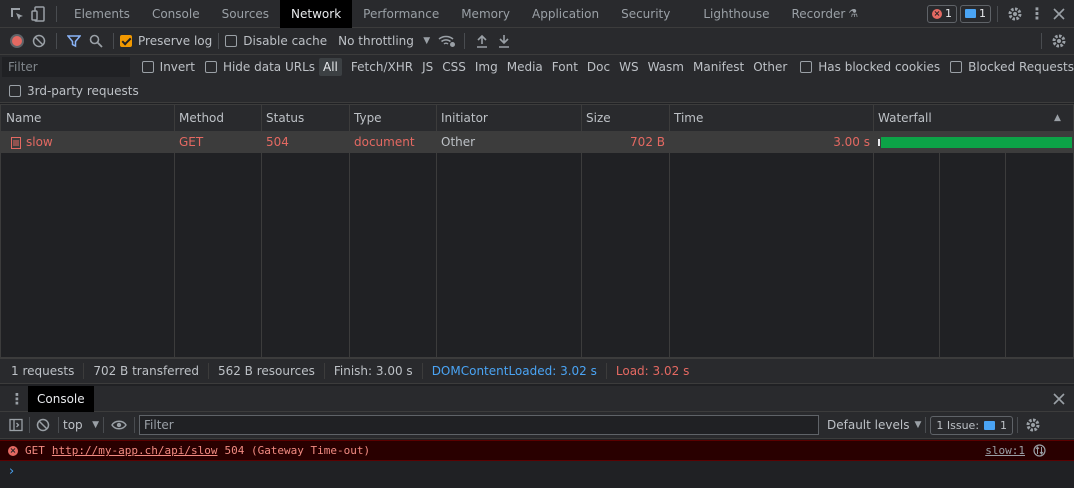 The image size is (1074, 488). I want to click on invert-checkbox: Invert, so click(168, 67).